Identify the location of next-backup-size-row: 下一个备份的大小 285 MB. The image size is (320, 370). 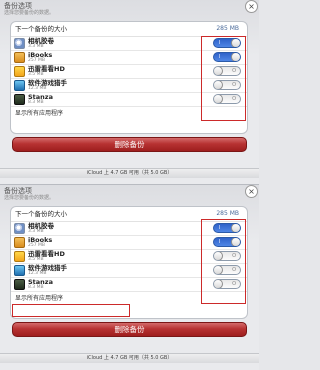
(129, 29).